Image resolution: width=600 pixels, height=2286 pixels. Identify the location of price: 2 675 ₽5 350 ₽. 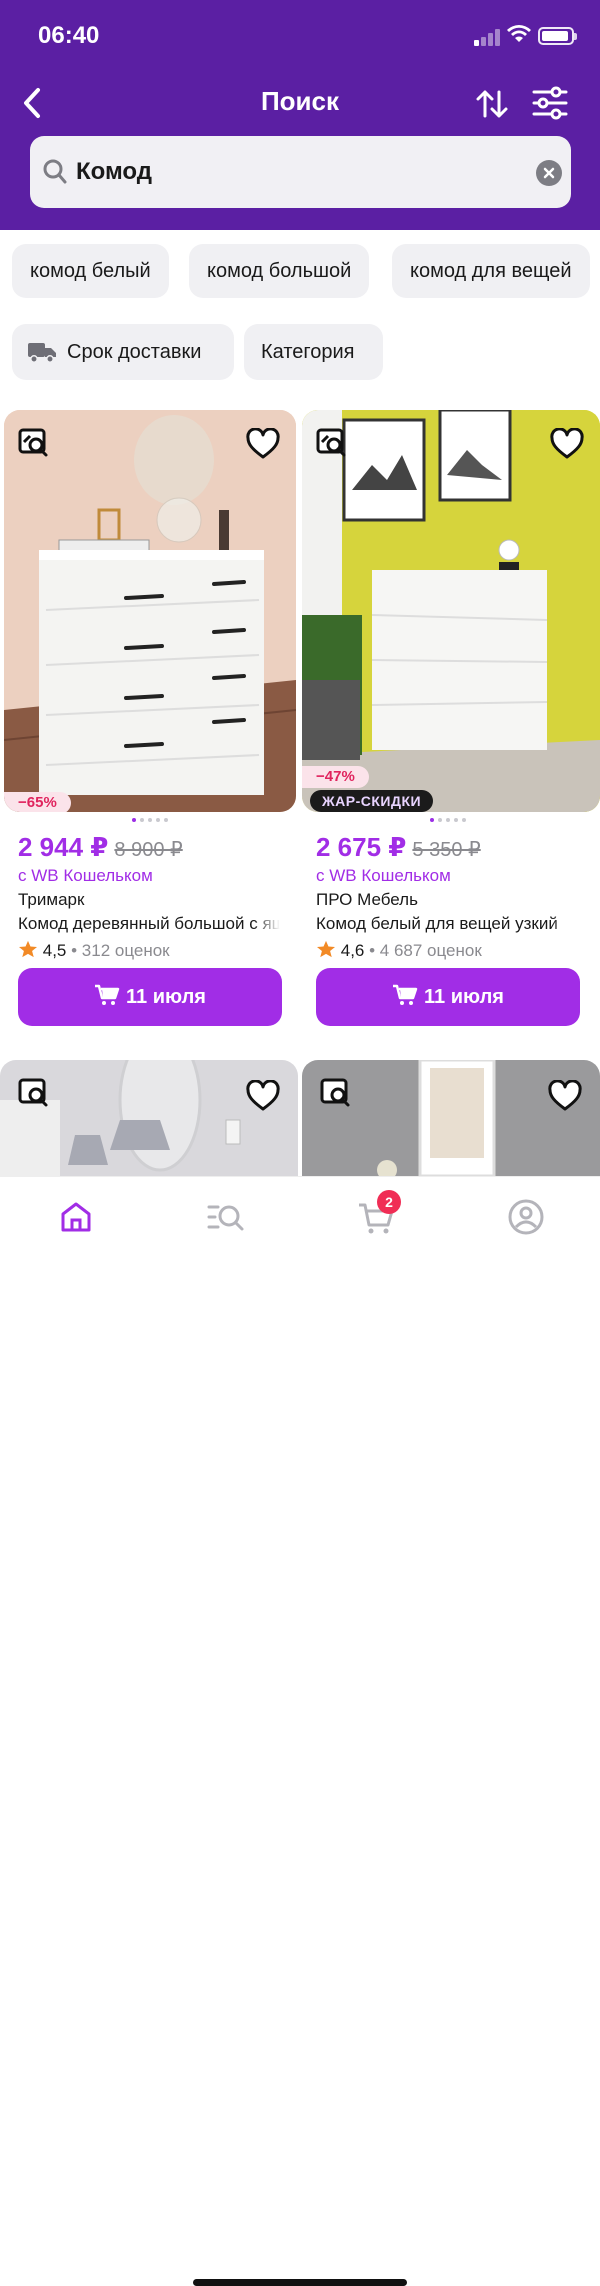
(398, 847).